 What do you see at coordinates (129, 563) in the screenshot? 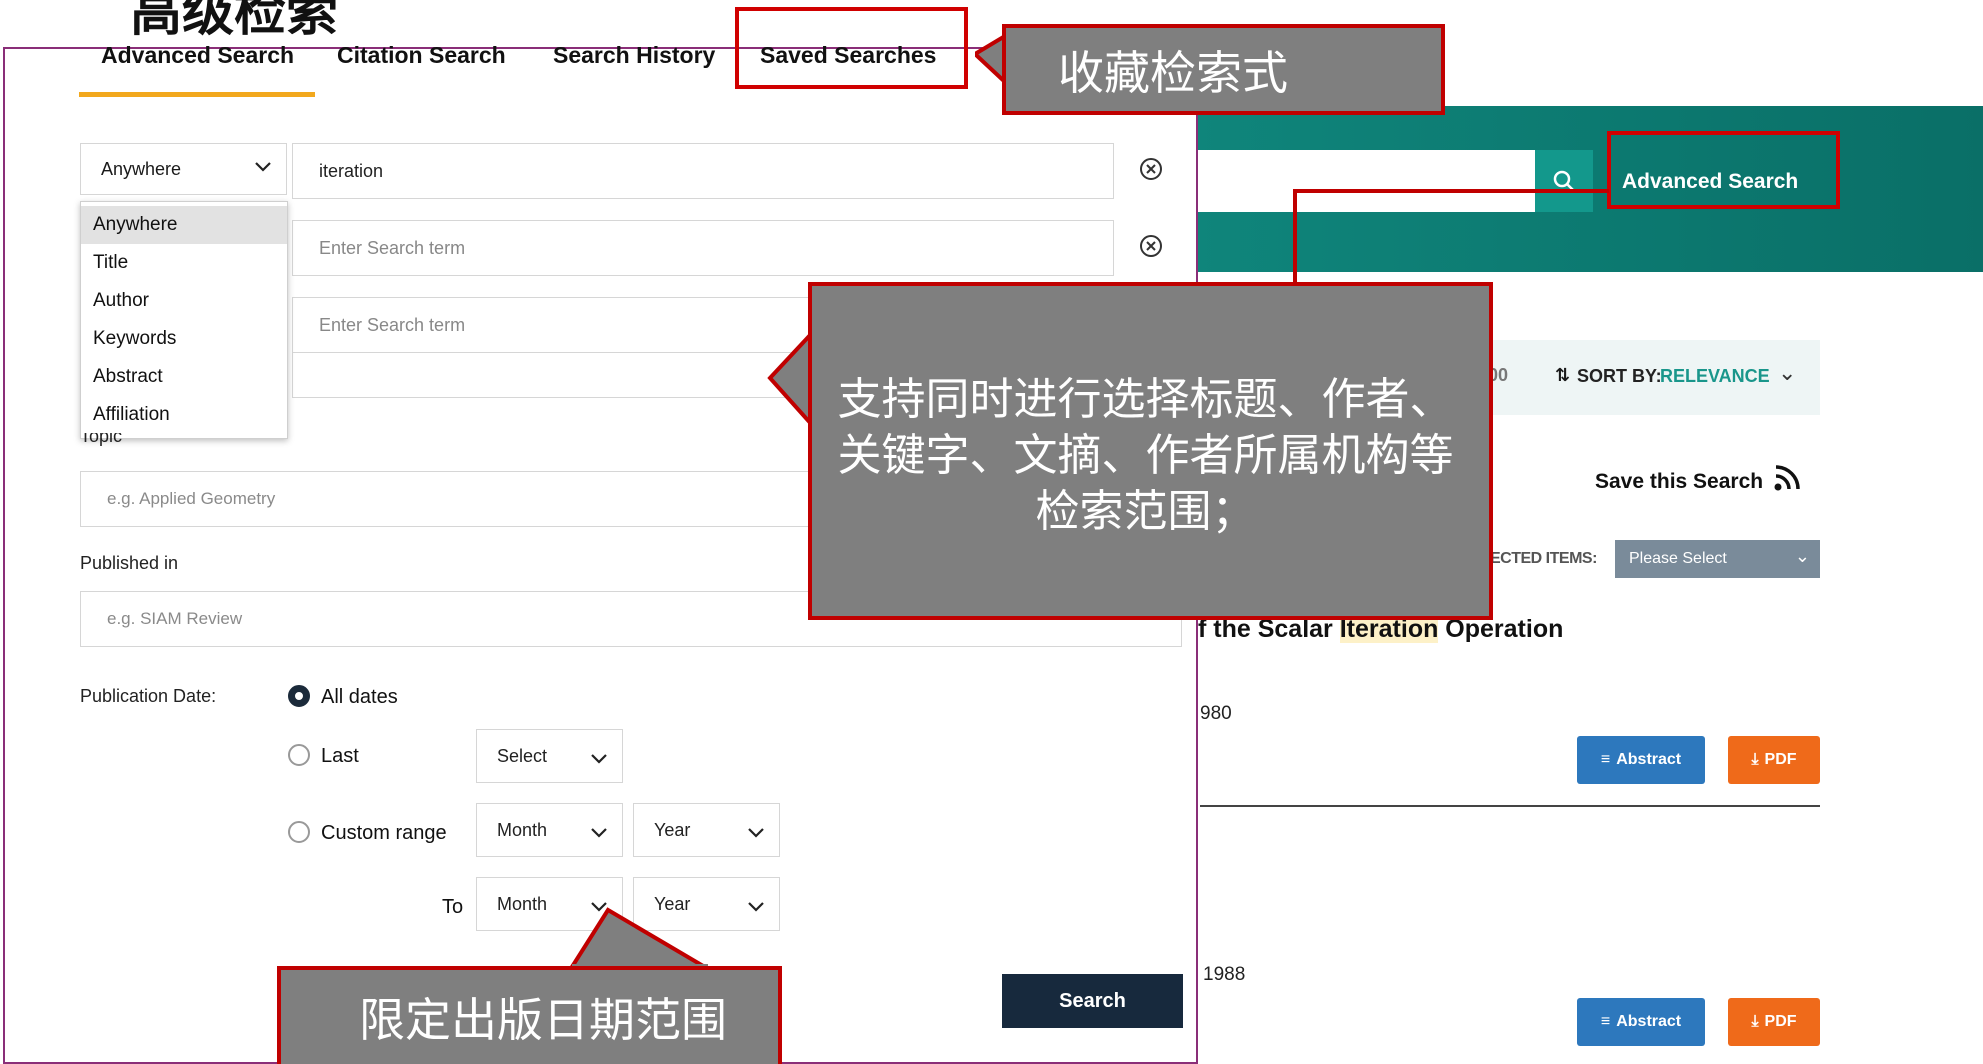
I see `published-in-label: Published in` at bounding box center [129, 563].